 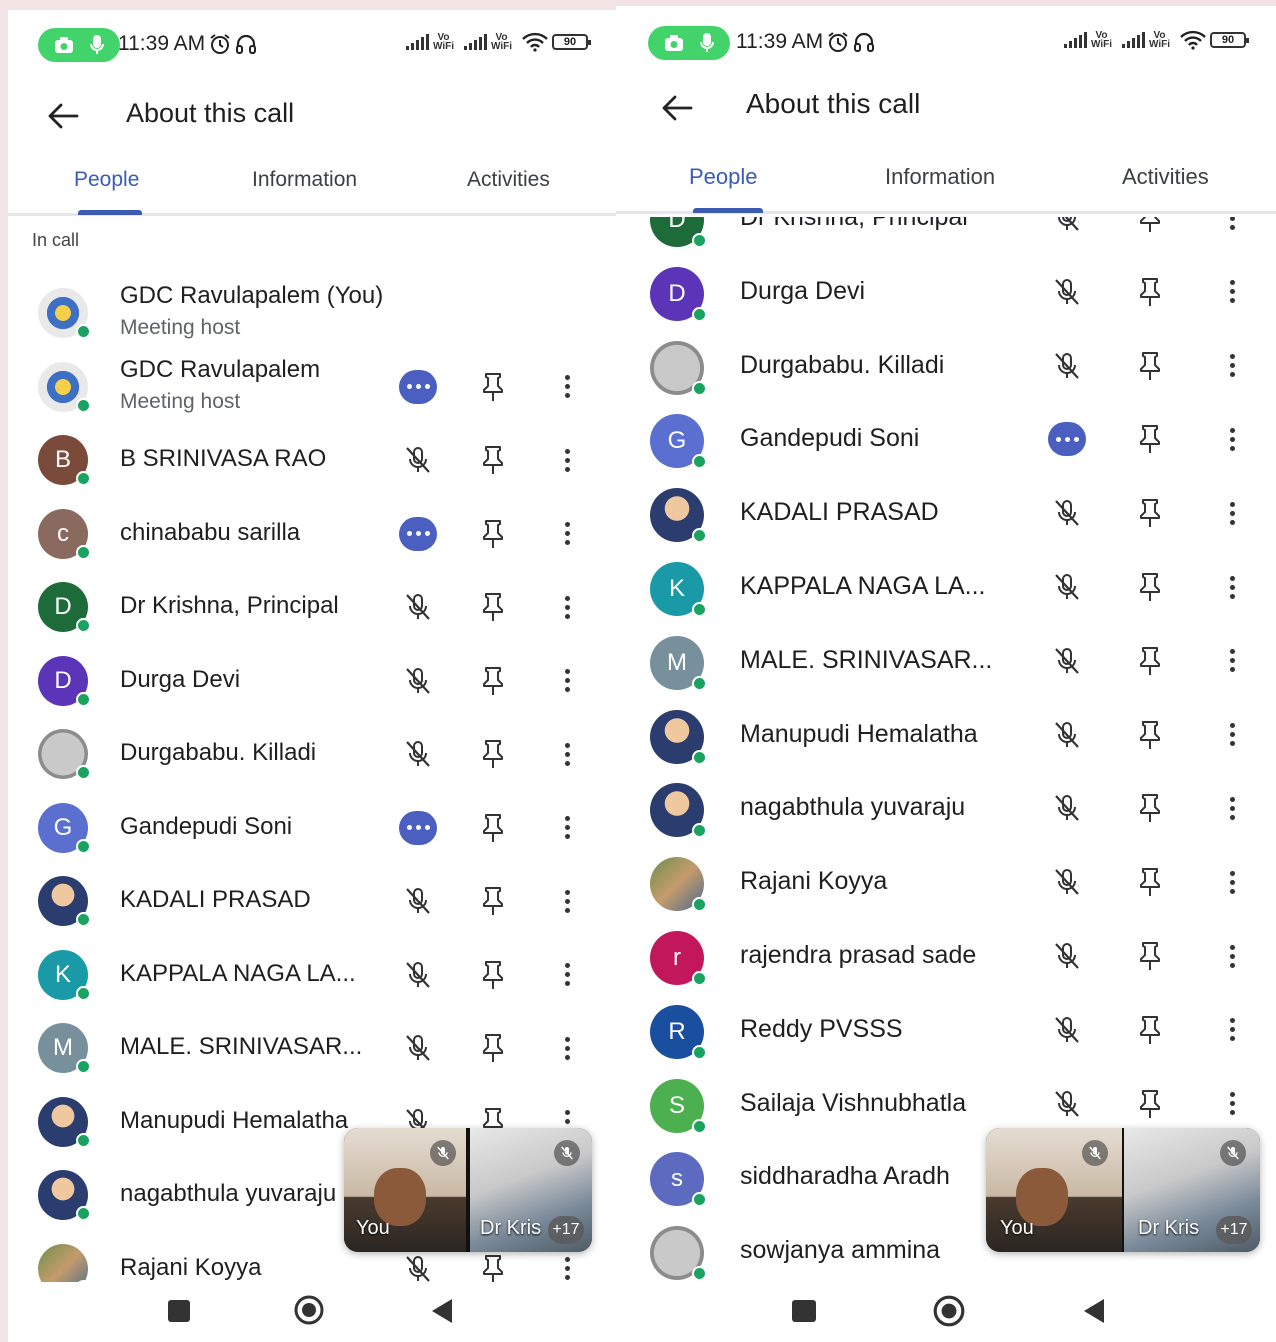 What do you see at coordinates (234, 1120) in the screenshot?
I see `participant-name: Manupudi Hemalatha` at bounding box center [234, 1120].